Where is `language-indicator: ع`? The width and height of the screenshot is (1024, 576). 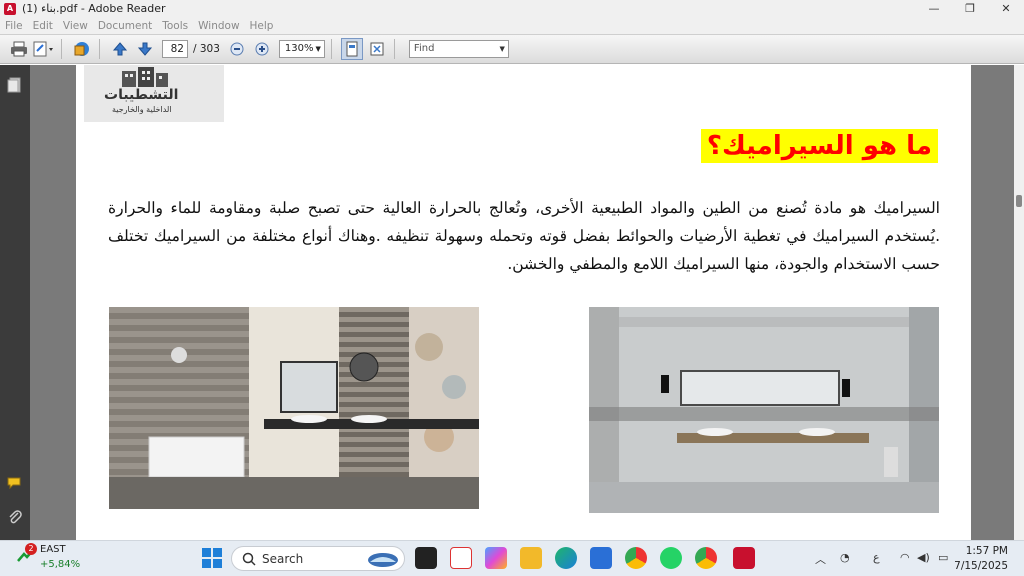
language-indicator: ع is located at coordinates (876, 557).